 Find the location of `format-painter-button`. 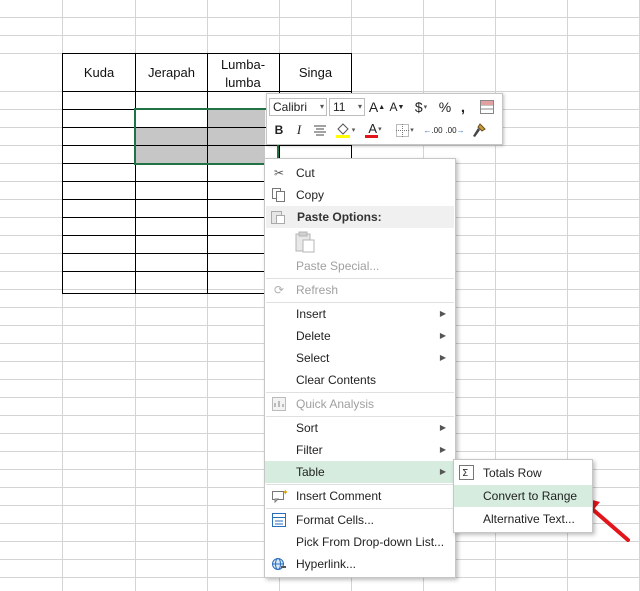

format-painter-button is located at coordinates (478, 130).